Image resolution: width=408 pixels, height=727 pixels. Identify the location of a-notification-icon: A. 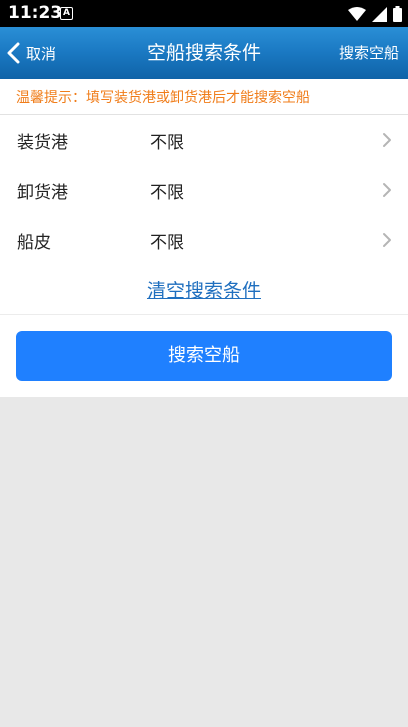
(66, 13).